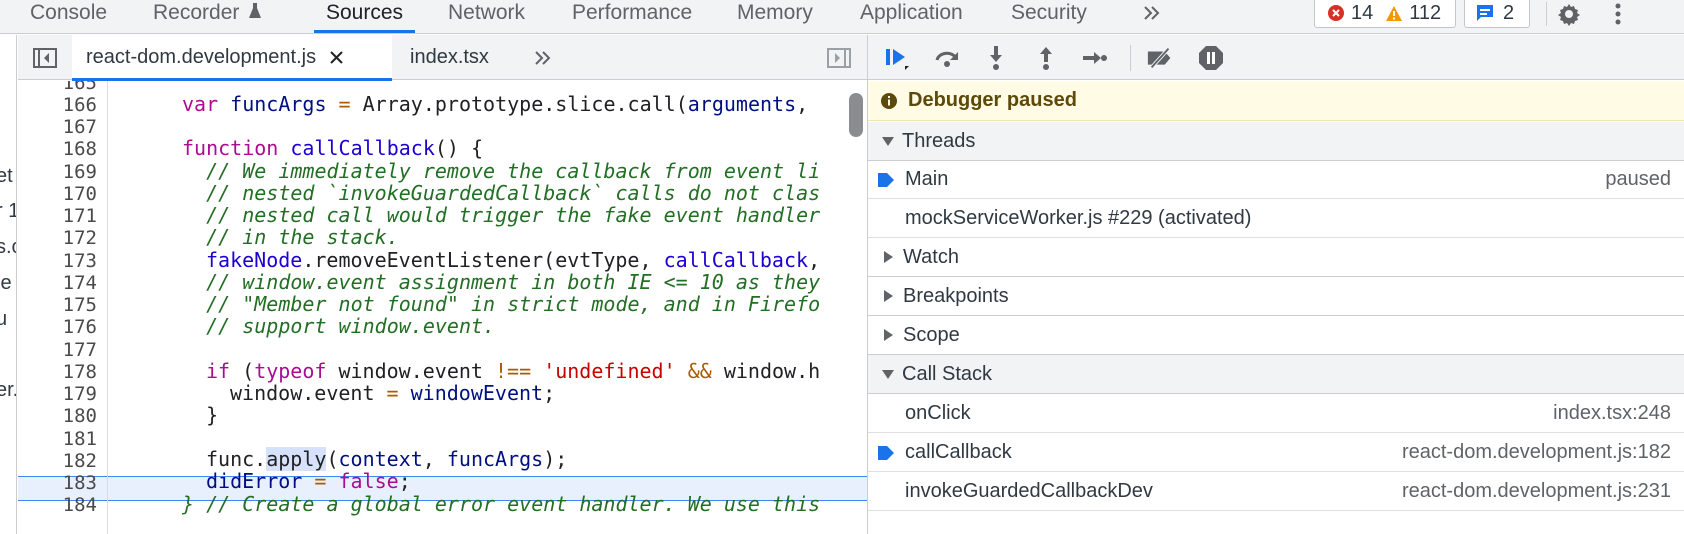 The image size is (1684, 534). I want to click on navigator-fragment: je, so click(6, 283).